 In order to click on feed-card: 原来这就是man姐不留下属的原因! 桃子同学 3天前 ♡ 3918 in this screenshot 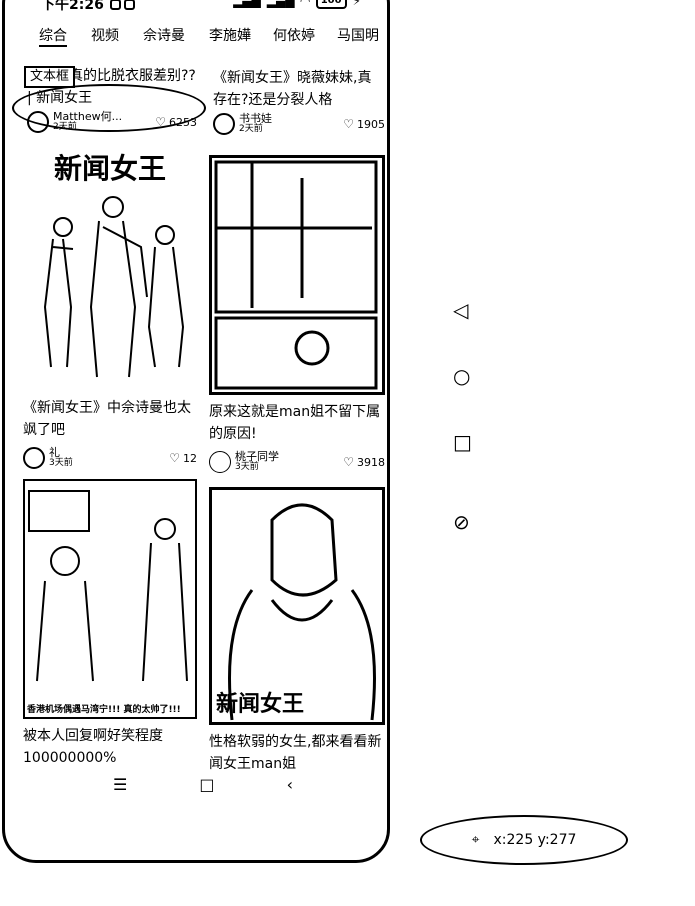, I will do `click(297, 314)`.